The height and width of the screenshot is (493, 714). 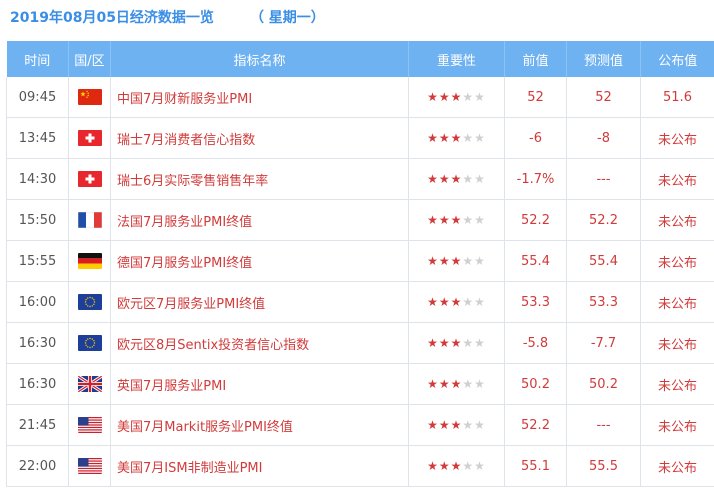 I want to click on indicator-name: 美国7月Markit服务业PMI终值, so click(x=259, y=425).